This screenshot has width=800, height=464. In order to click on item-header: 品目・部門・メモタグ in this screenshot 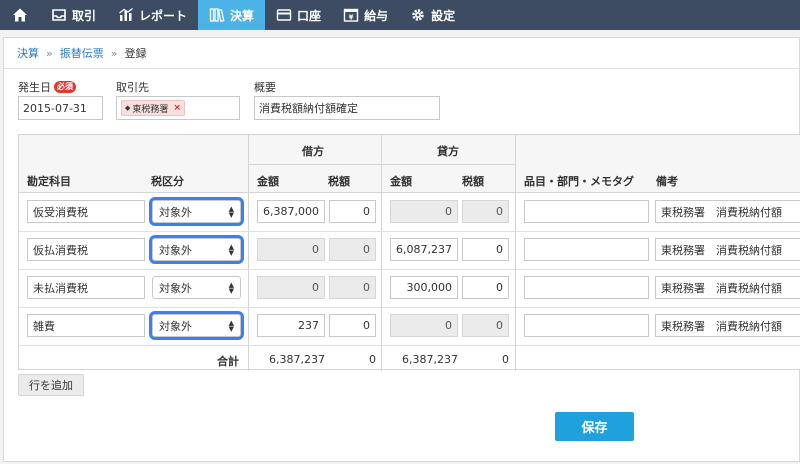, I will do `click(579, 181)`.